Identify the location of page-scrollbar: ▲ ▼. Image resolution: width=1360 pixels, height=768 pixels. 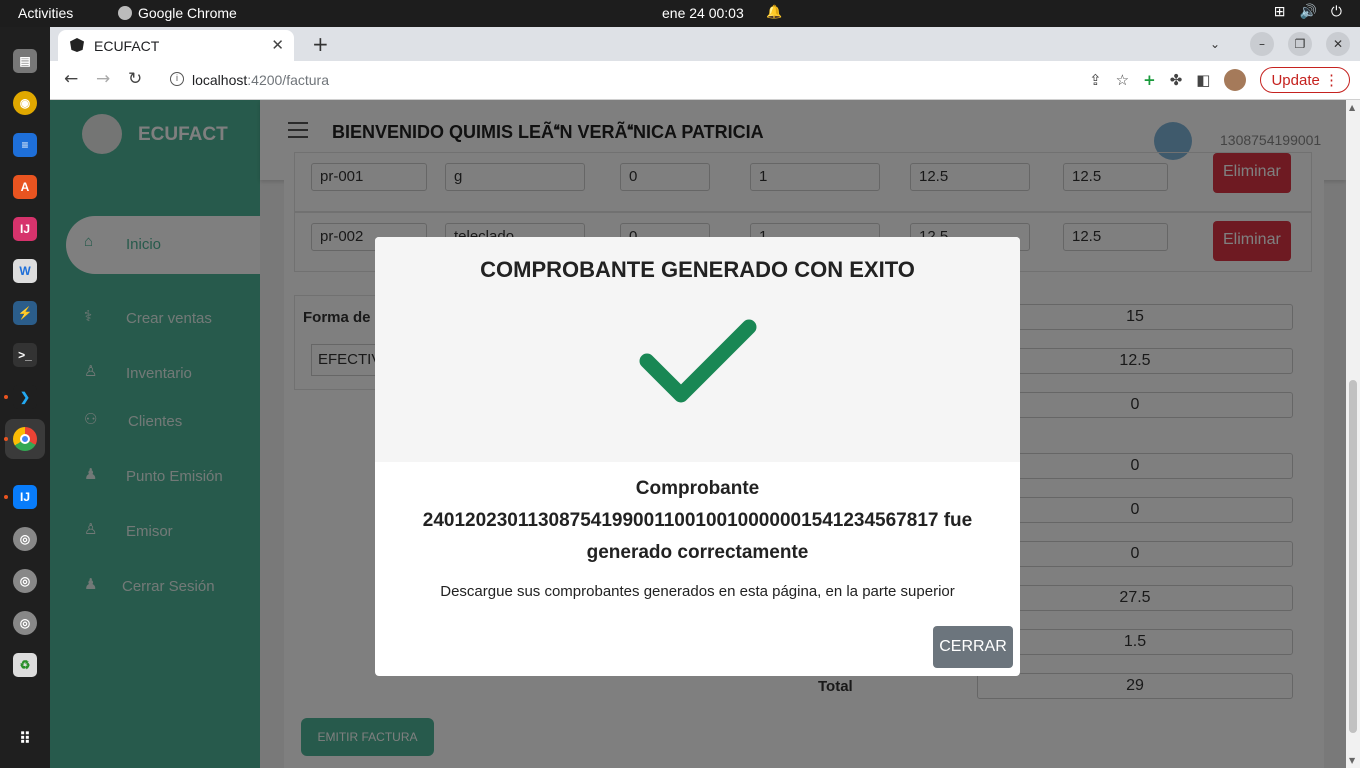
(1353, 434).